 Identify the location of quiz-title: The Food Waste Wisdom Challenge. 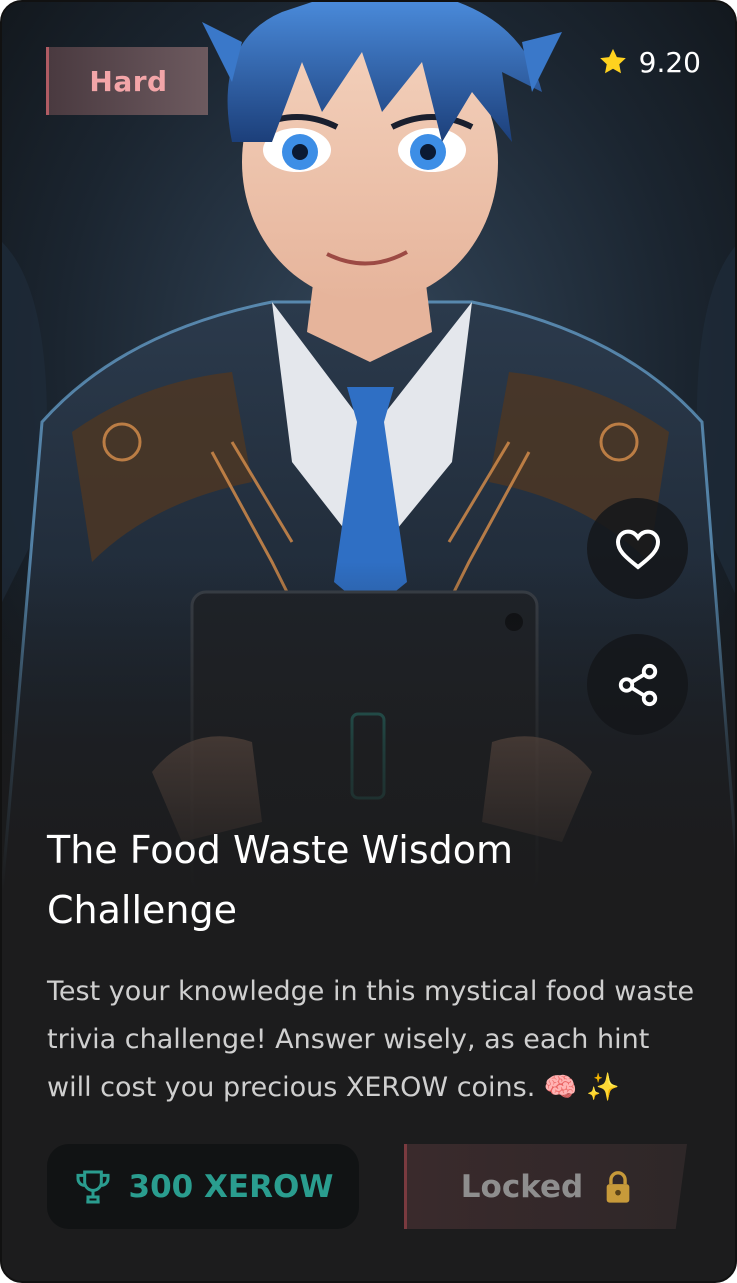
(280, 880).